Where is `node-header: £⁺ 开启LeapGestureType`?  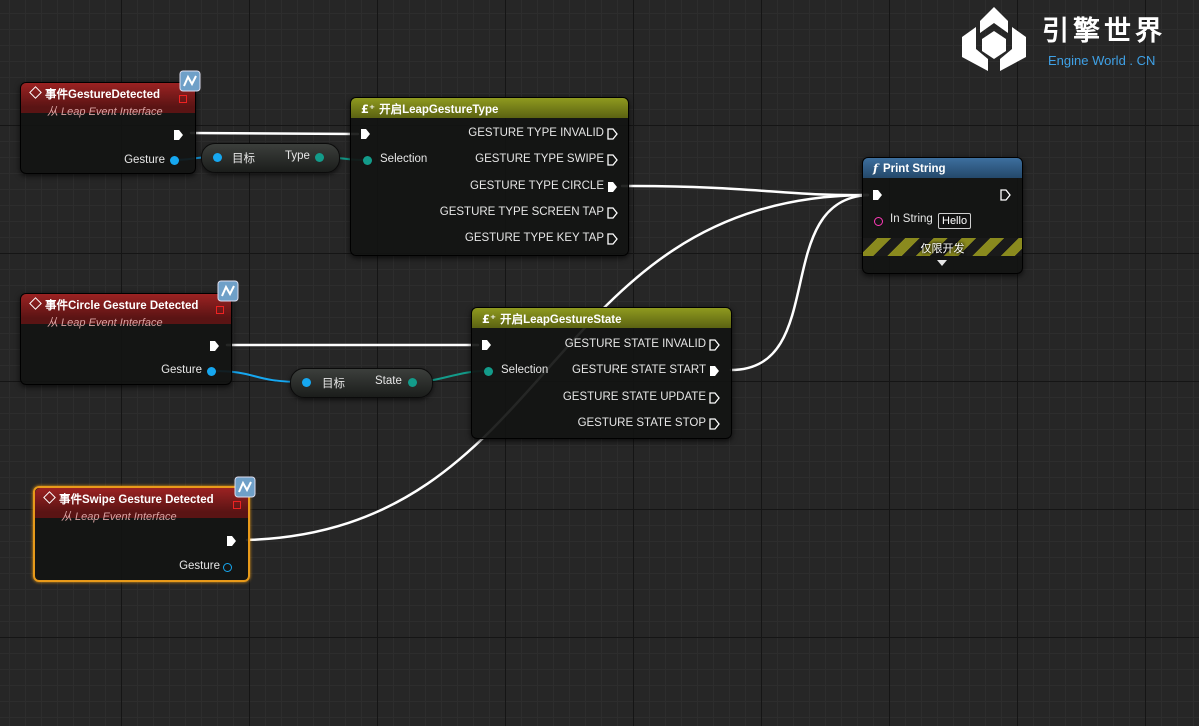 node-header: £⁺ 开启LeapGestureType is located at coordinates (489, 108).